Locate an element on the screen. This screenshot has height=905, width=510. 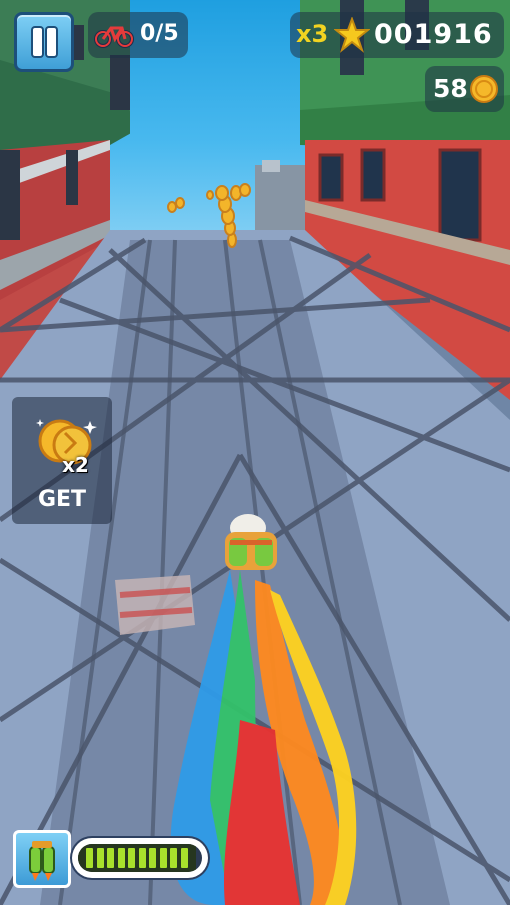
jetpack-icon is located at coordinates (42, 861).